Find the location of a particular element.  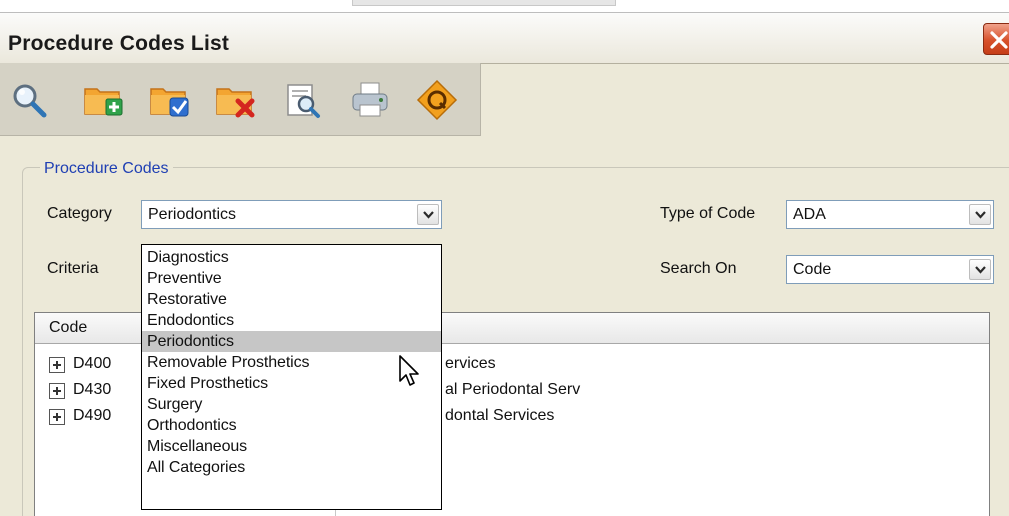

magnifier-icon is located at coordinates (30, 101).